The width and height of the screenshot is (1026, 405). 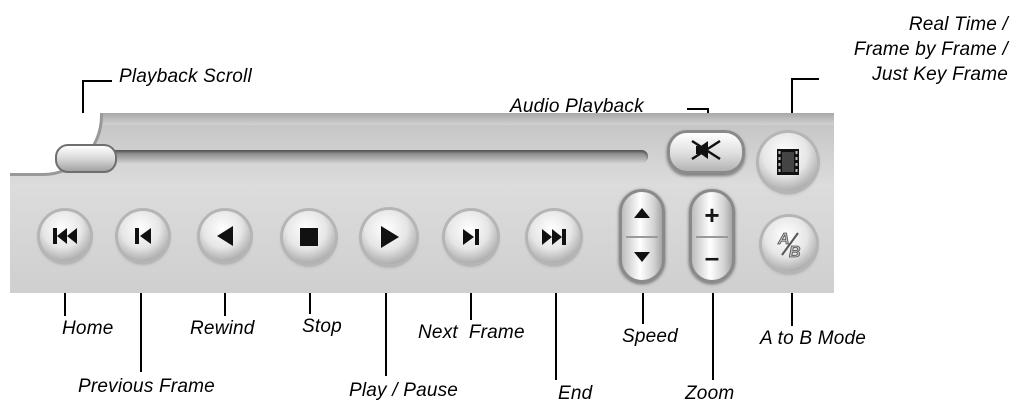 I want to click on callout-real-time-line2: Frame by Frame /, so click(x=930, y=49).